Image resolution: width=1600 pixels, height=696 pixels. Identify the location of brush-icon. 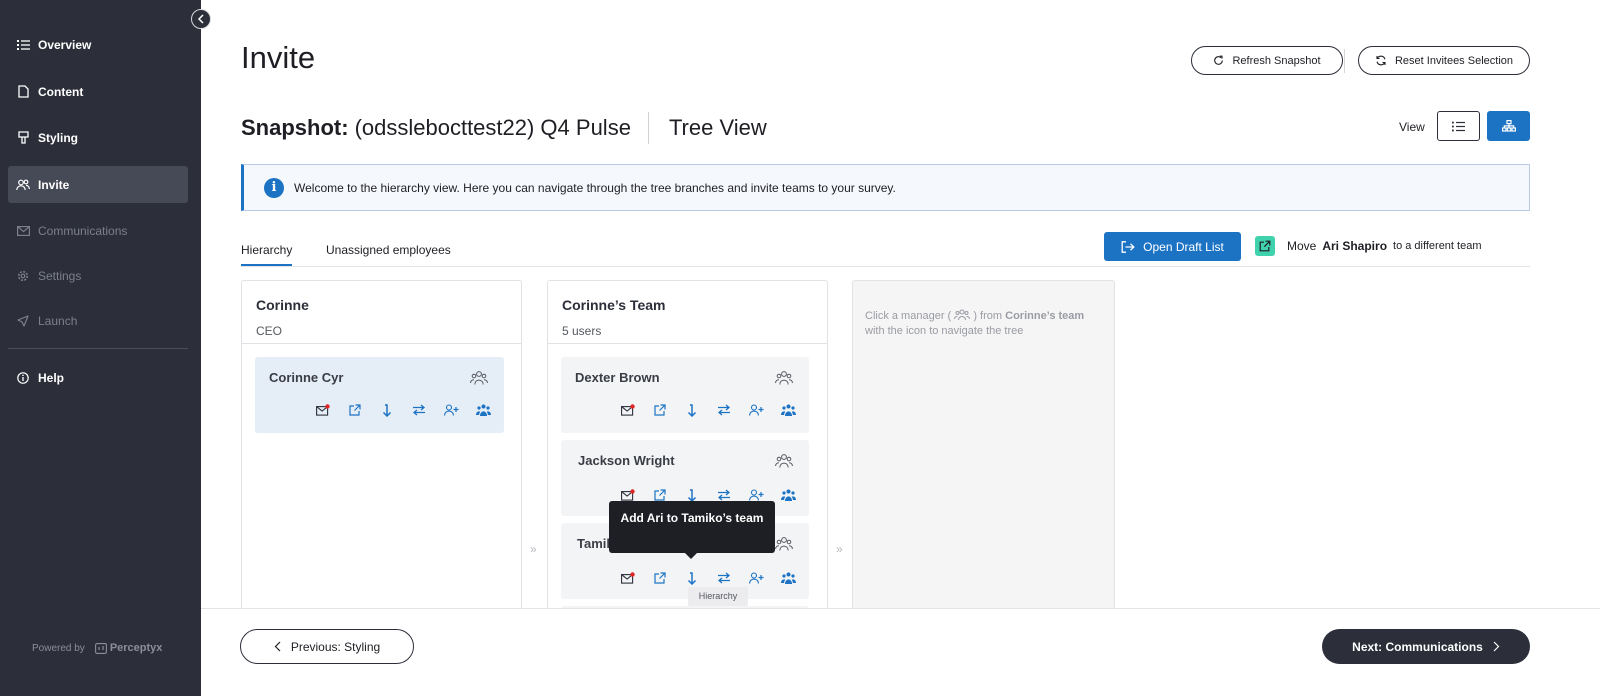
(23, 138).